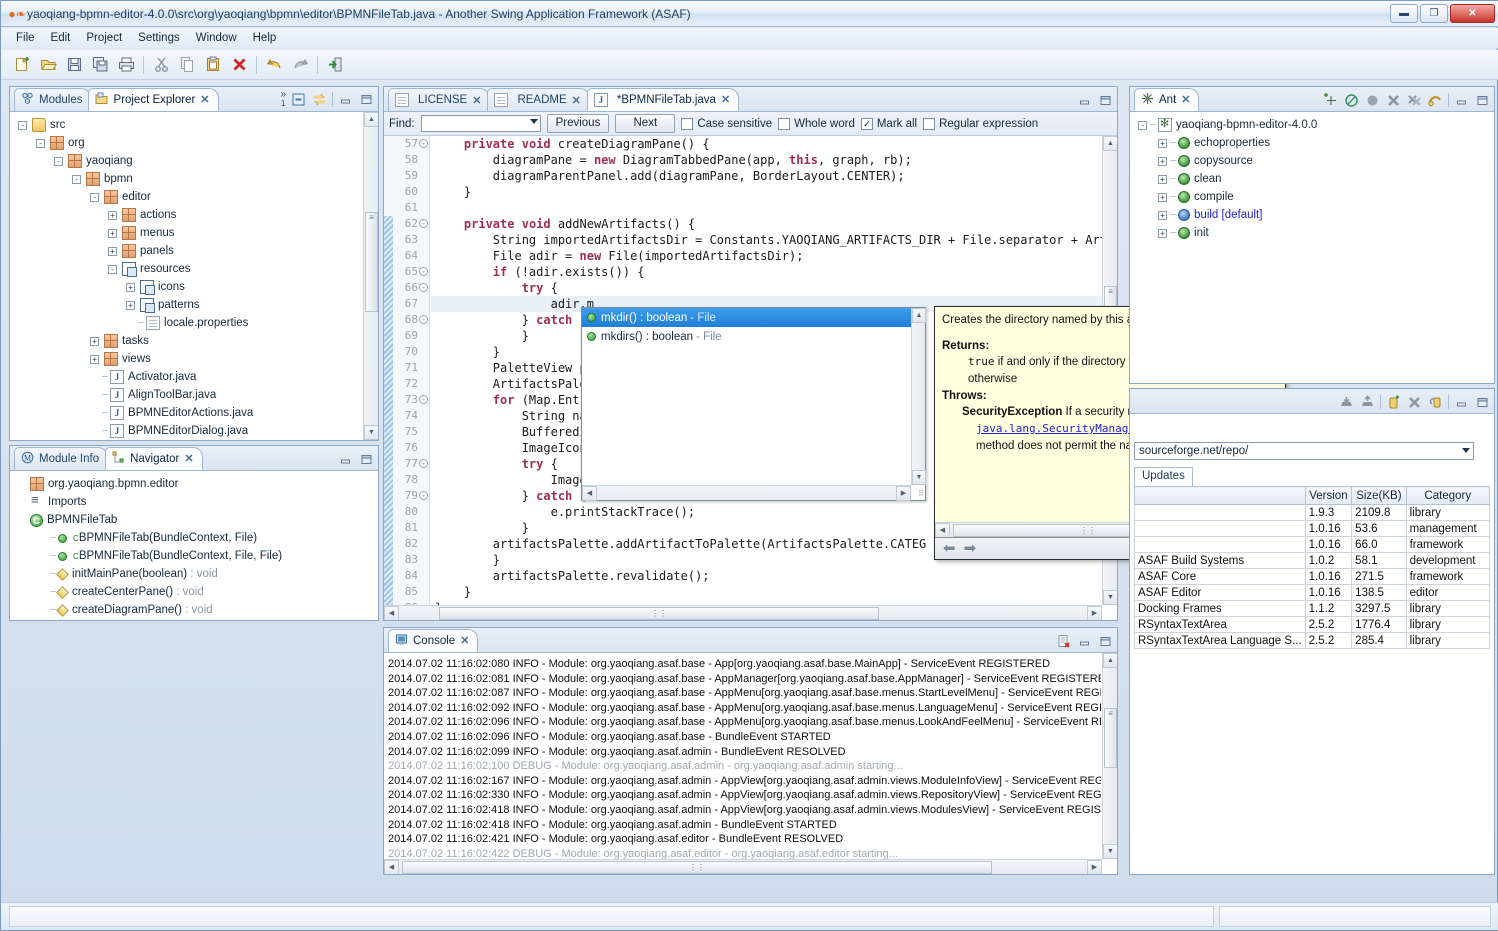  What do you see at coordinates (283, 99) in the screenshot?
I see `overflow-indicator: » 1` at bounding box center [283, 99].